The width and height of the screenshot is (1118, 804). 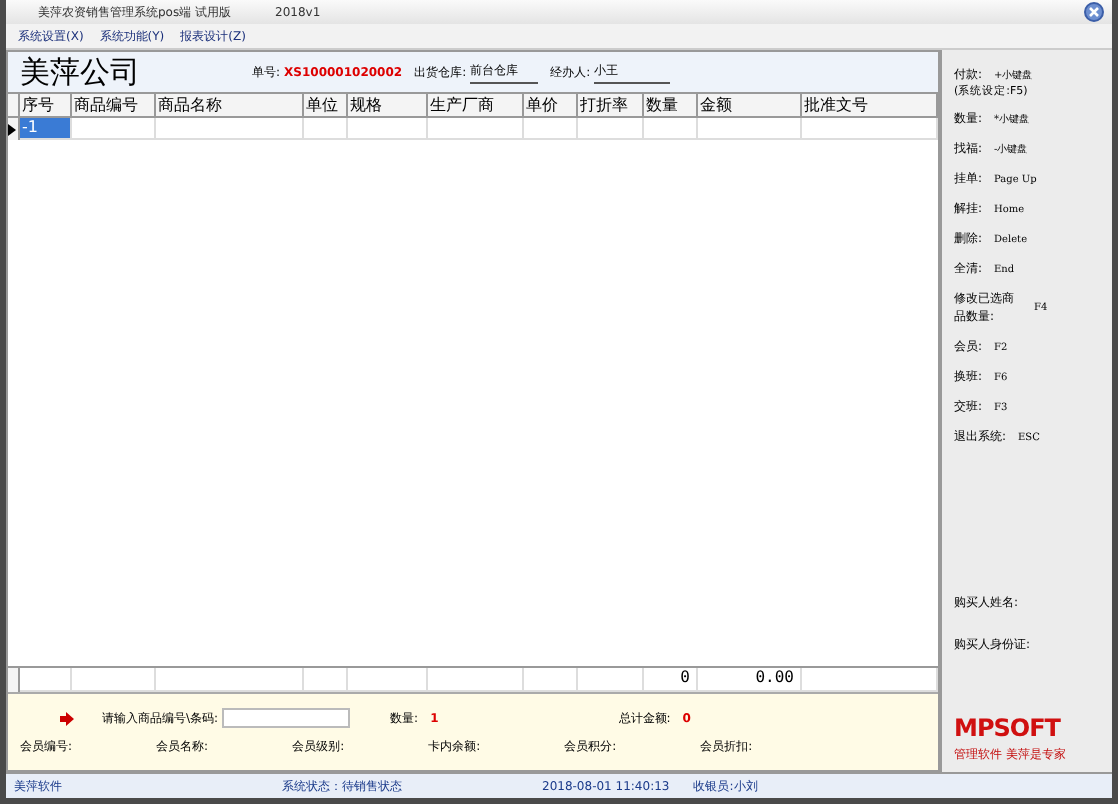 I want to click on close-icon, so click(x=1094, y=12).